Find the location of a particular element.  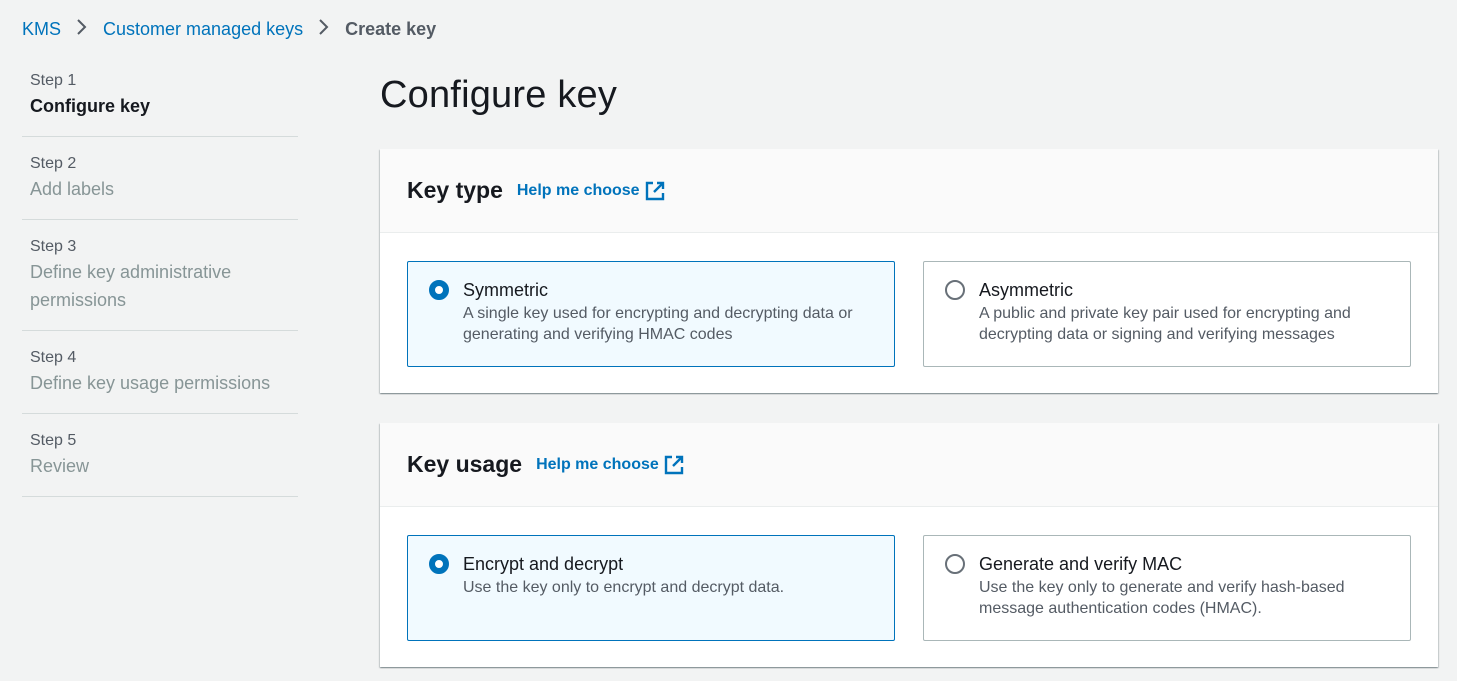

step-number: Step 2 is located at coordinates (53, 163).